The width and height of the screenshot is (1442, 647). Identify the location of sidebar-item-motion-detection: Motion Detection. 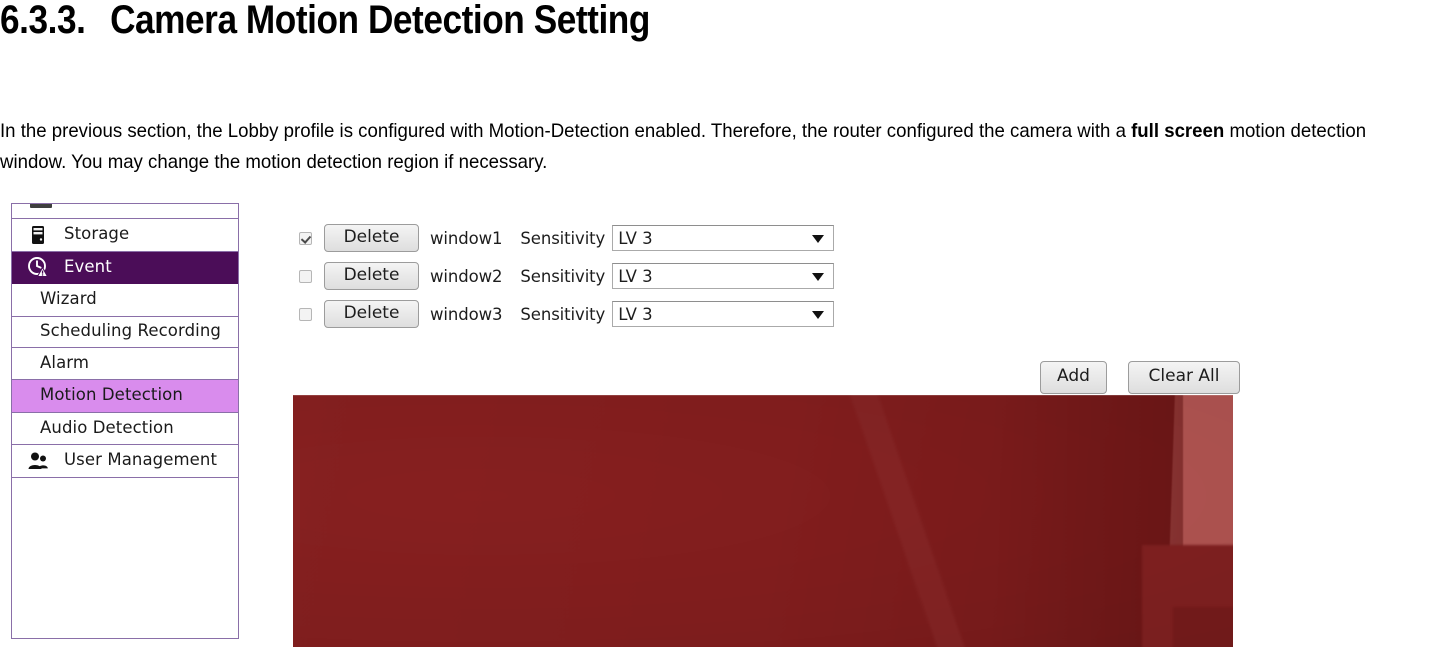
(125, 396).